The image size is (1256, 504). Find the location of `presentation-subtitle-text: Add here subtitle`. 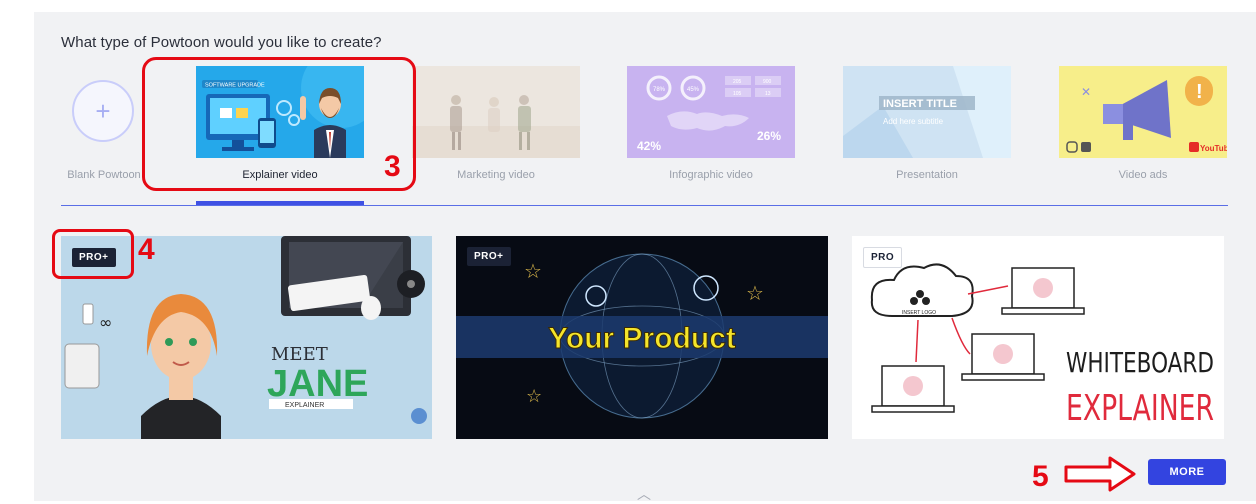

presentation-subtitle-text: Add here subtitle is located at coordinates (913, 121).